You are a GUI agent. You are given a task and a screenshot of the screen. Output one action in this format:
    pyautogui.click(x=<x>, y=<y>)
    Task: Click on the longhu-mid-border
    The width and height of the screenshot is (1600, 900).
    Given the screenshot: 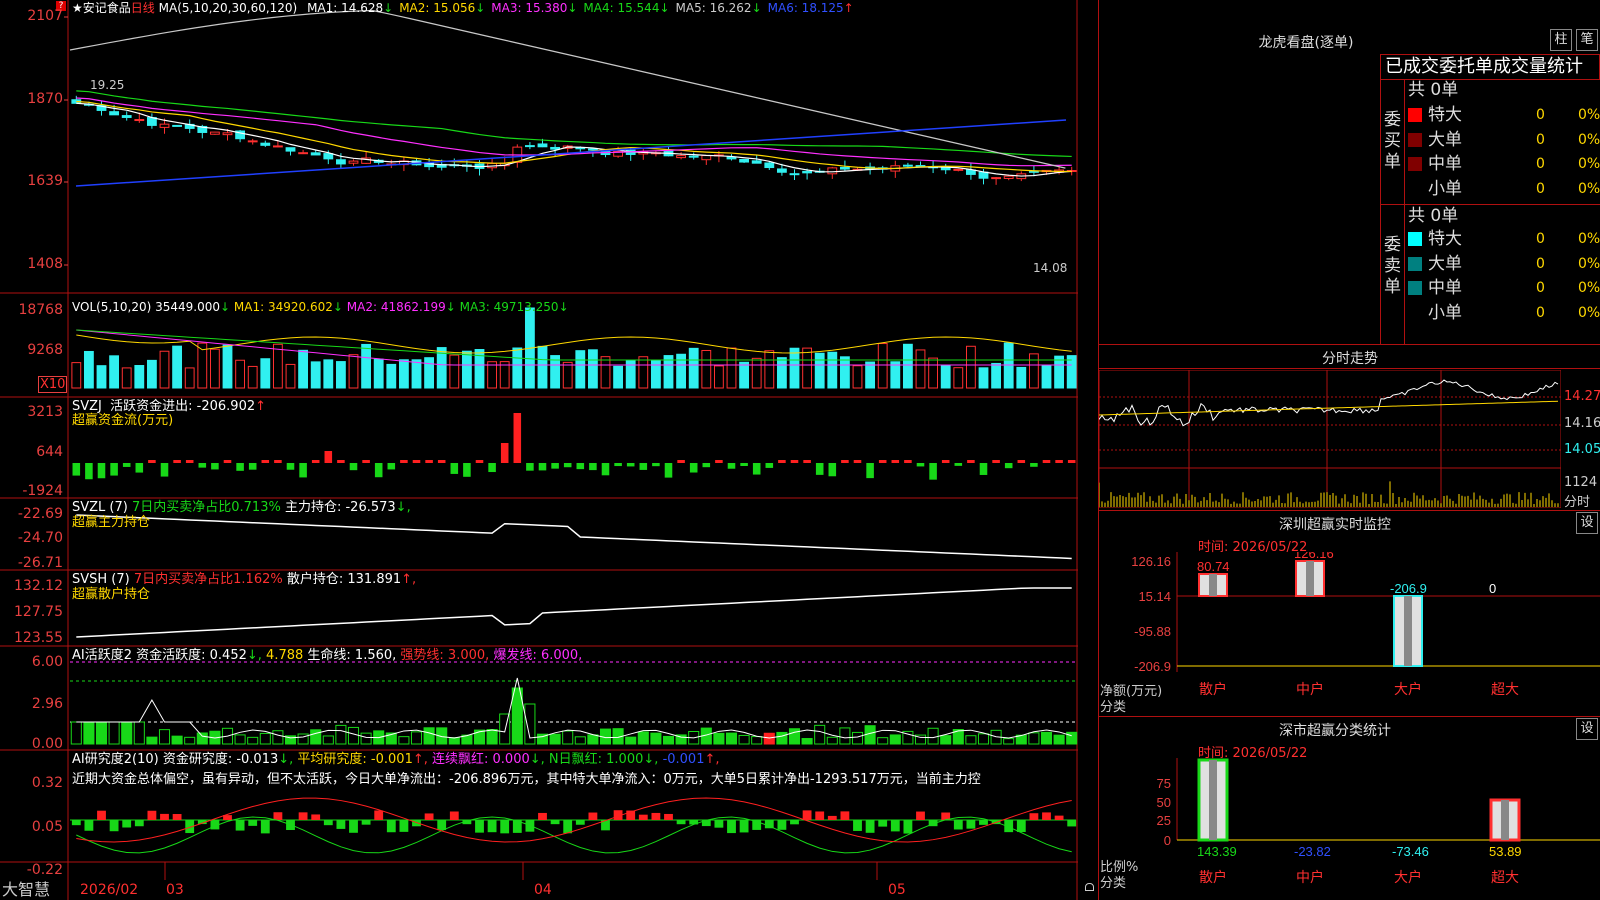 What is the action you would take?
    pyautogui.click(x=1490, y=204)
    